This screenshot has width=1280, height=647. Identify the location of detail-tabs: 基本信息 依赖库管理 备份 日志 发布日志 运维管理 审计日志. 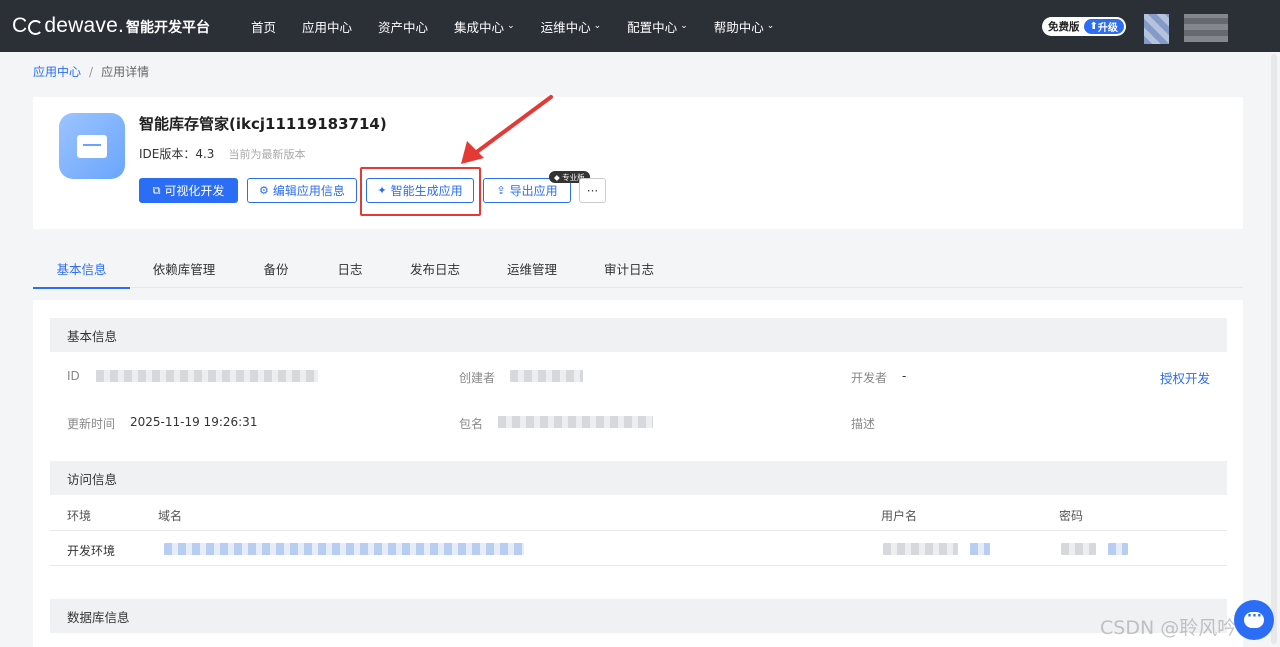
(638, 268).